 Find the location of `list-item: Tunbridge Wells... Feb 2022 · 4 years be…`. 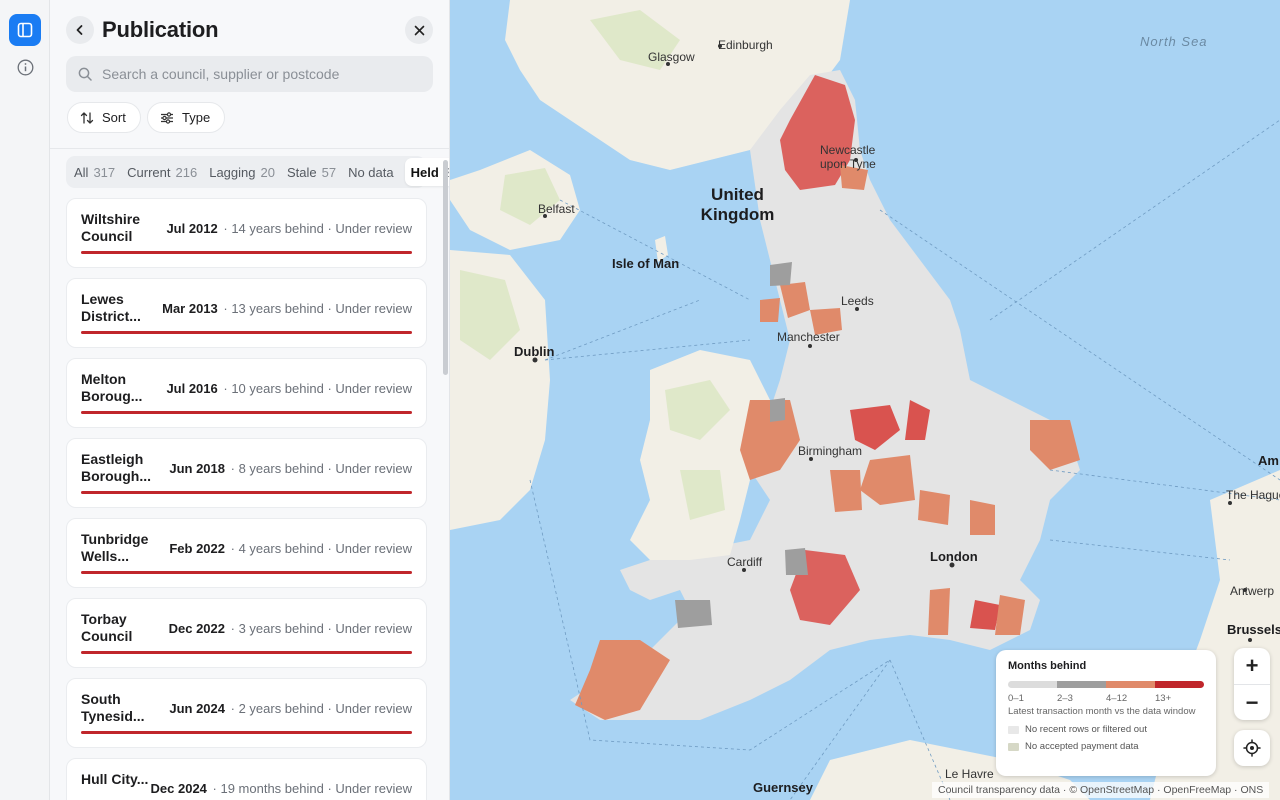

list-item: Tunbridge Wells... Feb 2022 · 4 years be… is located at coordinates (246, 553).